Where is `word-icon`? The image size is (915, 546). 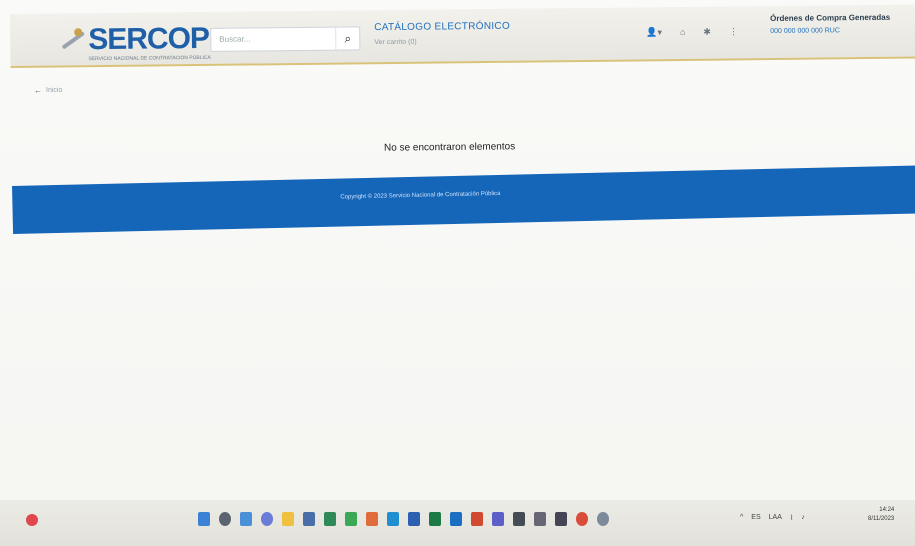 word-icon is located at coordinates (414, 519).